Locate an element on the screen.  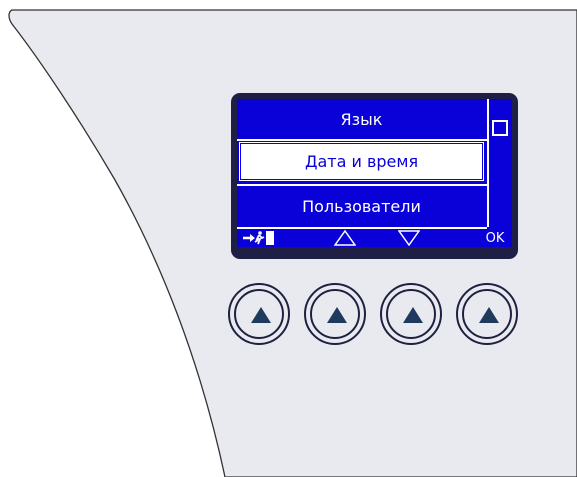
menu-item-label: Язык is located at coordinates (361, 119).